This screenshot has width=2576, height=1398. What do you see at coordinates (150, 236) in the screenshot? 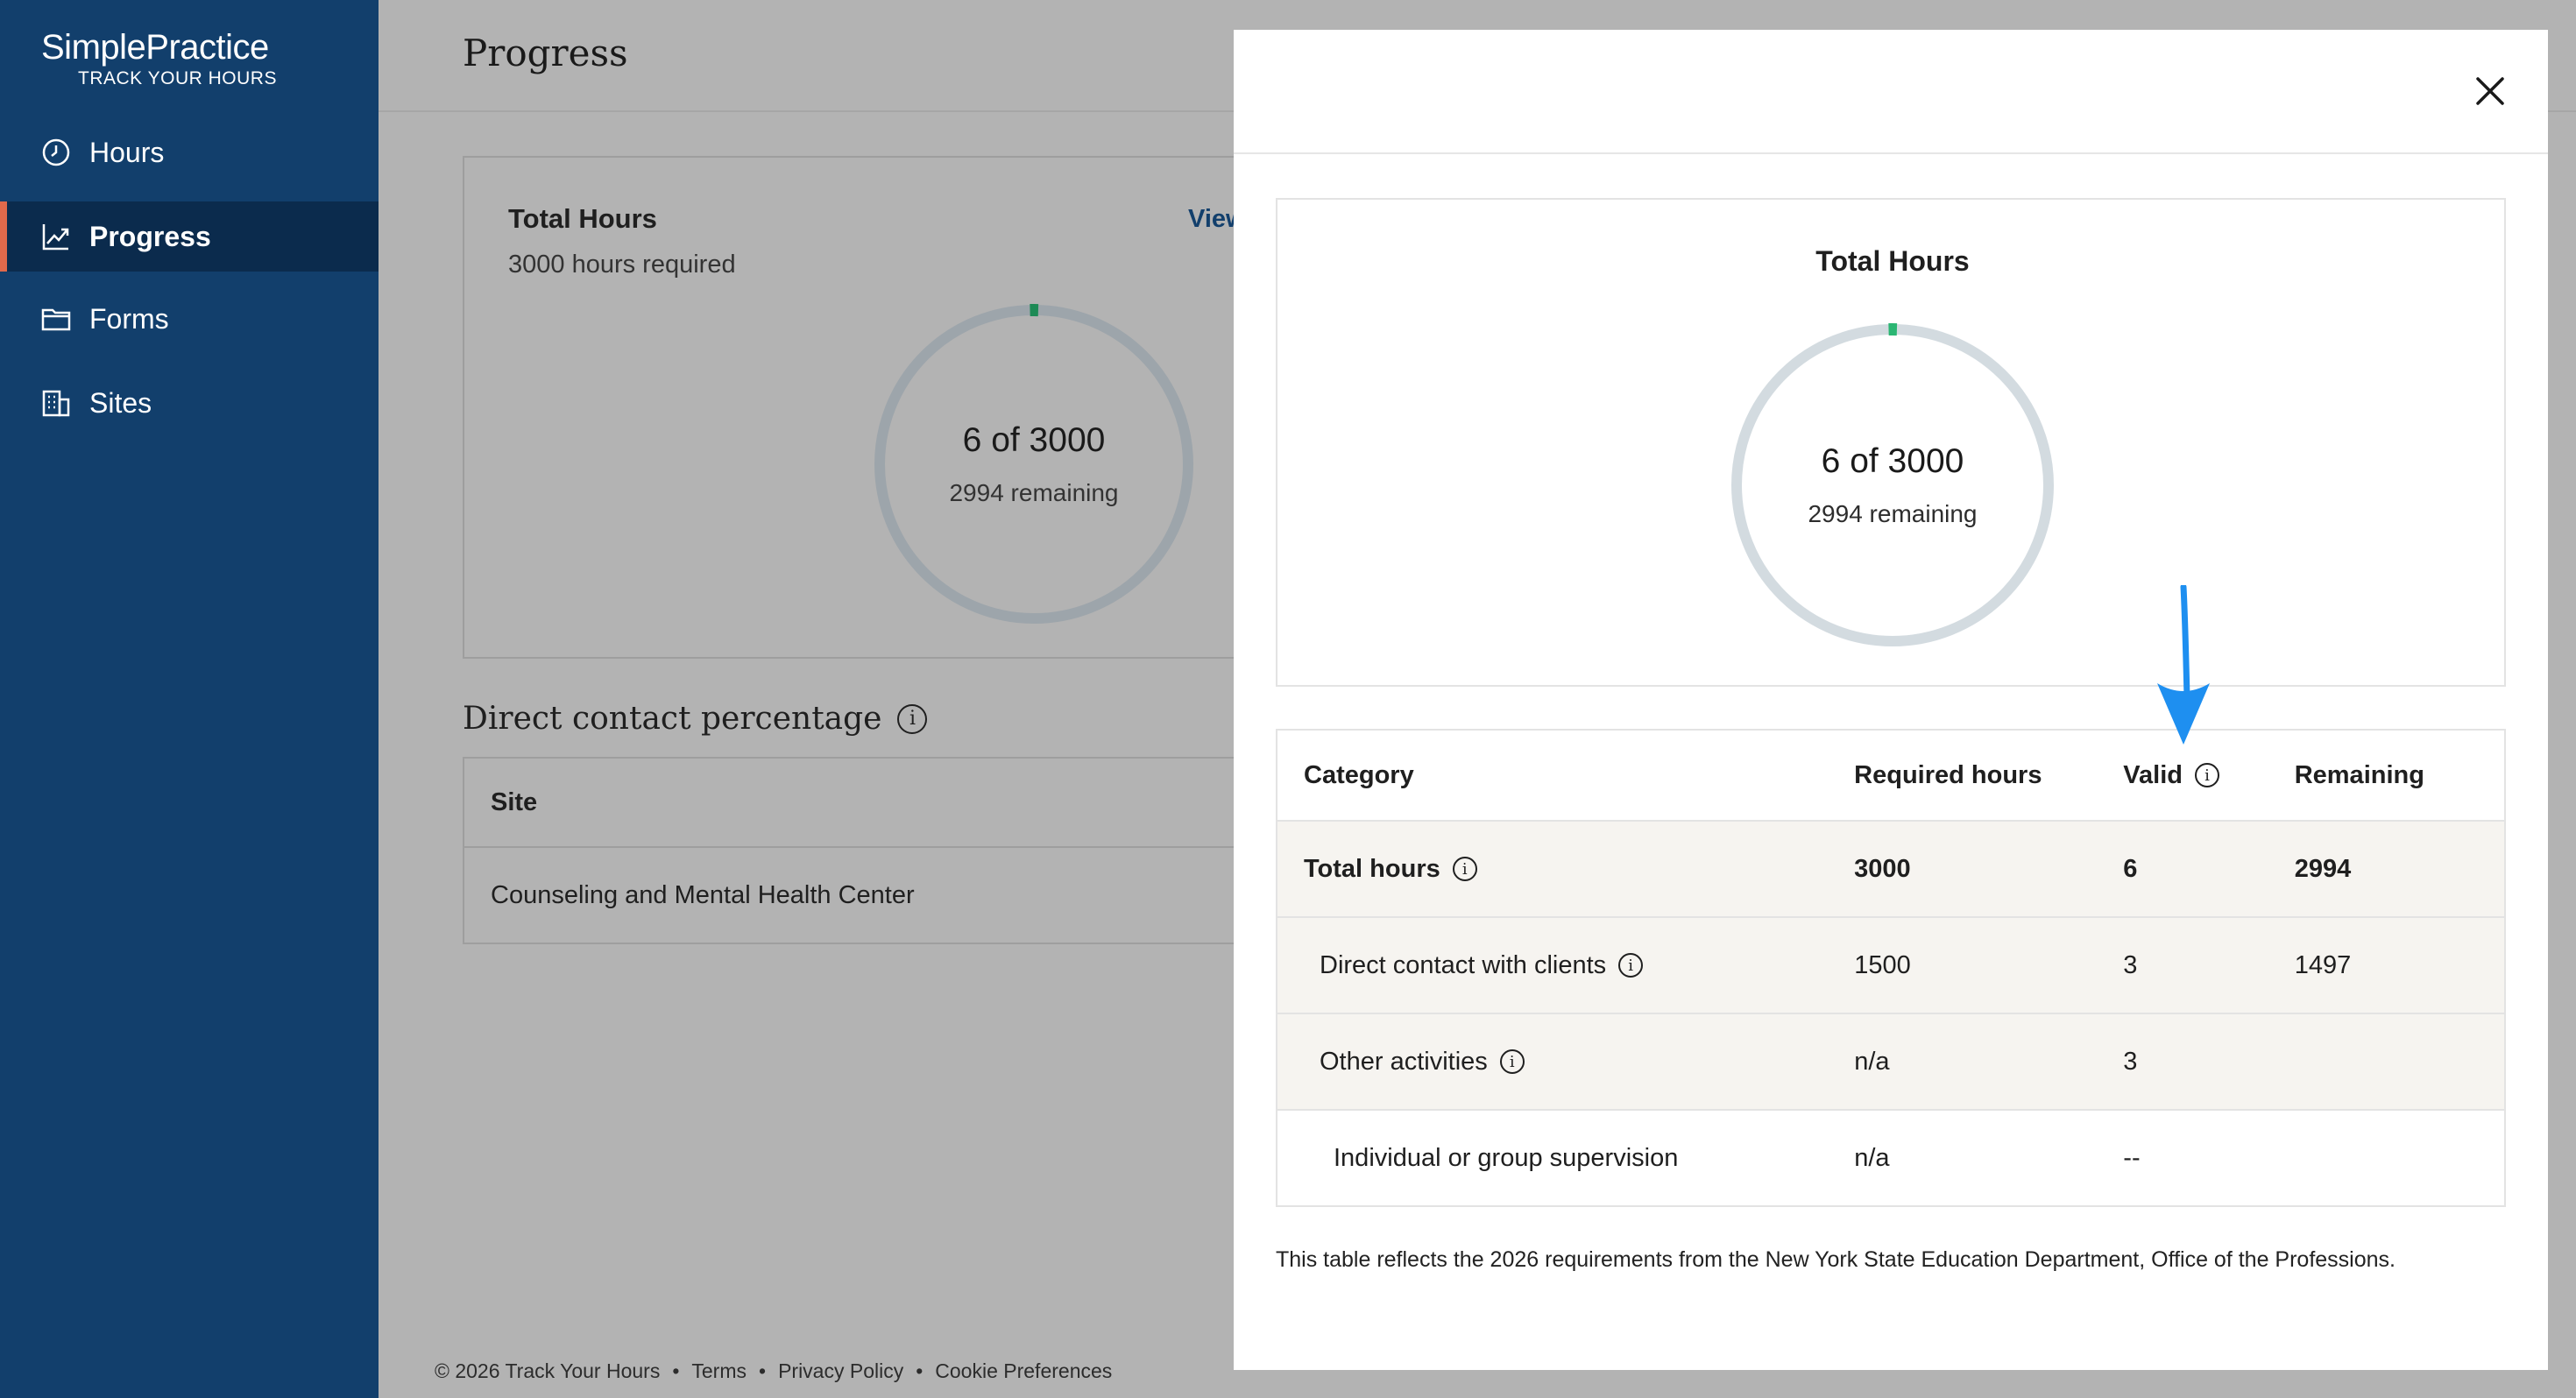
I see `sidebar-item-label: Progress` at bounding box center [150, 236].